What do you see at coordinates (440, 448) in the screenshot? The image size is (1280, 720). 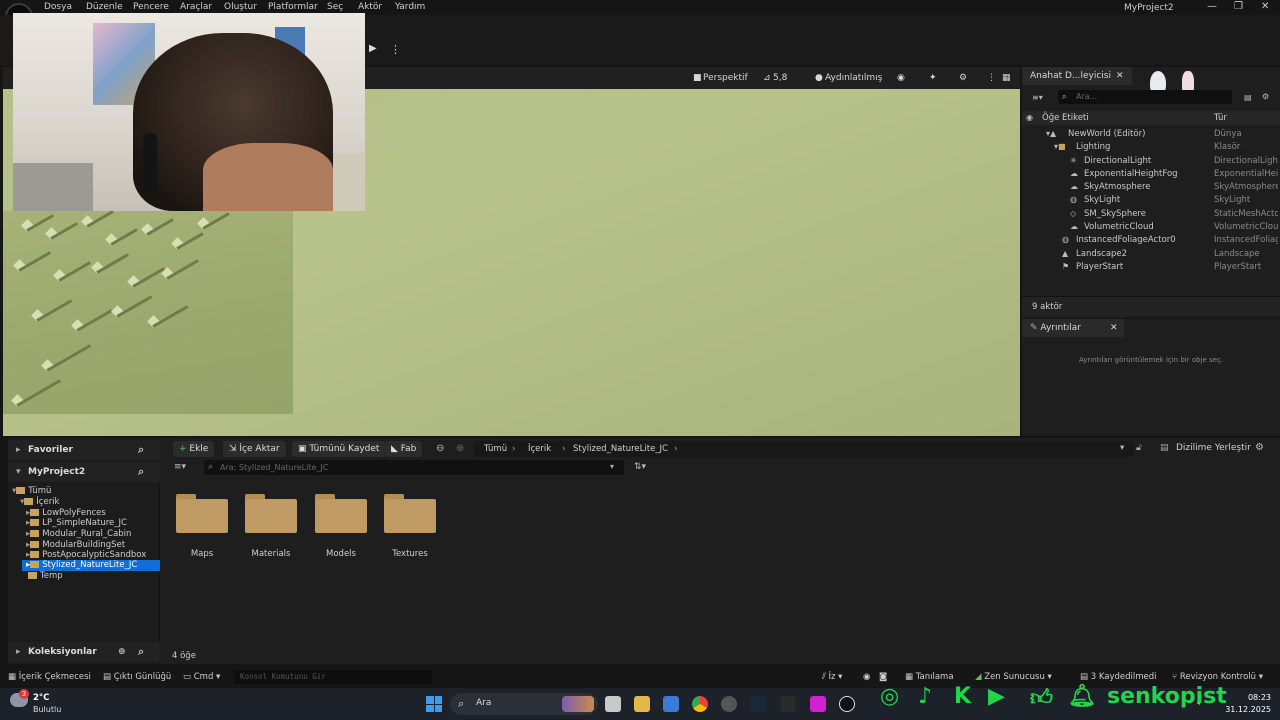 I see `back-arrow-icon: ⊖` at bounding box center [440, 448].